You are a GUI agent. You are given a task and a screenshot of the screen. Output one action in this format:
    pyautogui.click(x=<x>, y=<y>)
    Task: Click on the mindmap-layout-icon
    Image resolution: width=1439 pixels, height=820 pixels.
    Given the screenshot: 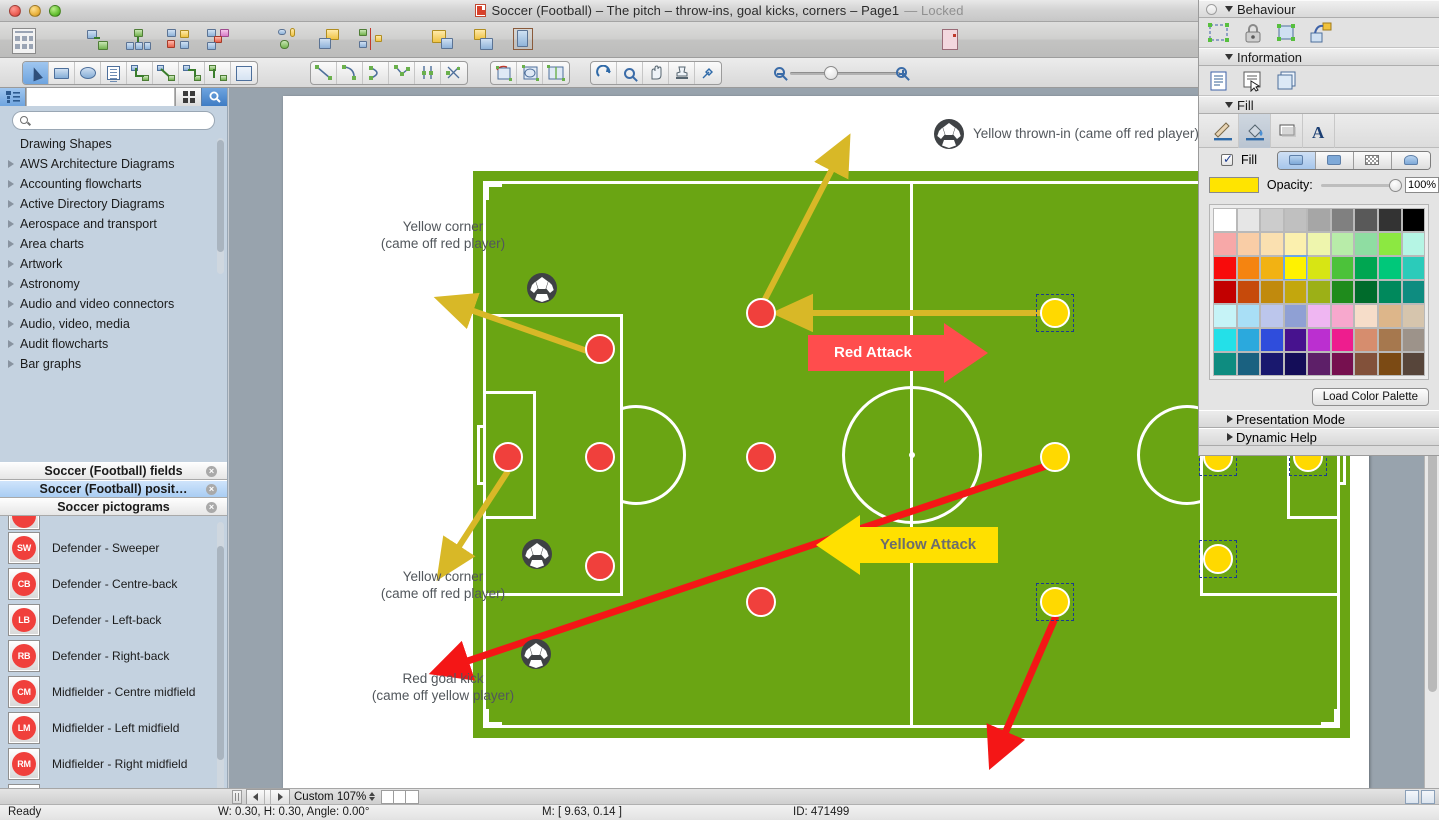 What is the action you would take?
    pyautogui.click(x=179, y=40)
    